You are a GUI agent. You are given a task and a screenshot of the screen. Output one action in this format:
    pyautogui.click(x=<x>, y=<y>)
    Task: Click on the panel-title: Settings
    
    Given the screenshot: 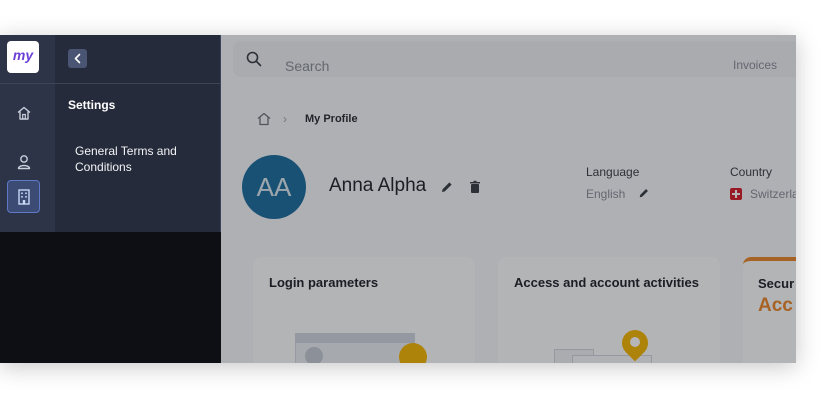 What is the action you would take?
    pyautogui.click(x=92, y=105)
    